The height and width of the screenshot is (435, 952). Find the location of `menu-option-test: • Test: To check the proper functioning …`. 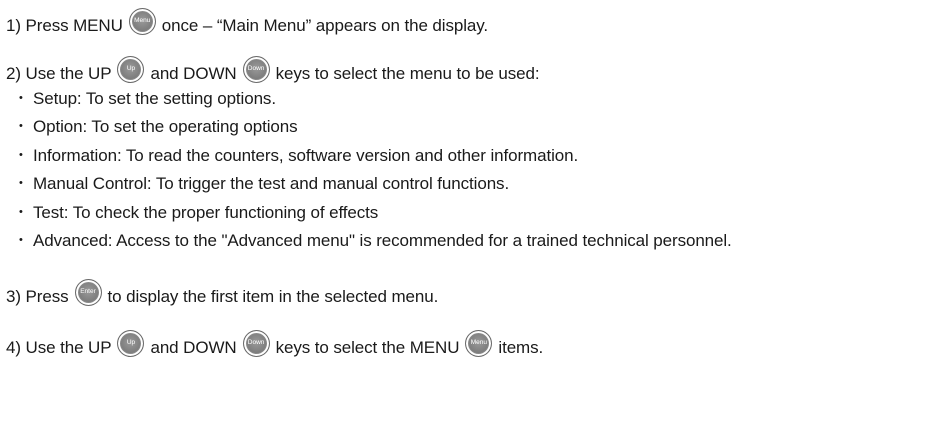

menu-option-test: • Test: To check the proper functioning … is located at coordinates (198, 213).